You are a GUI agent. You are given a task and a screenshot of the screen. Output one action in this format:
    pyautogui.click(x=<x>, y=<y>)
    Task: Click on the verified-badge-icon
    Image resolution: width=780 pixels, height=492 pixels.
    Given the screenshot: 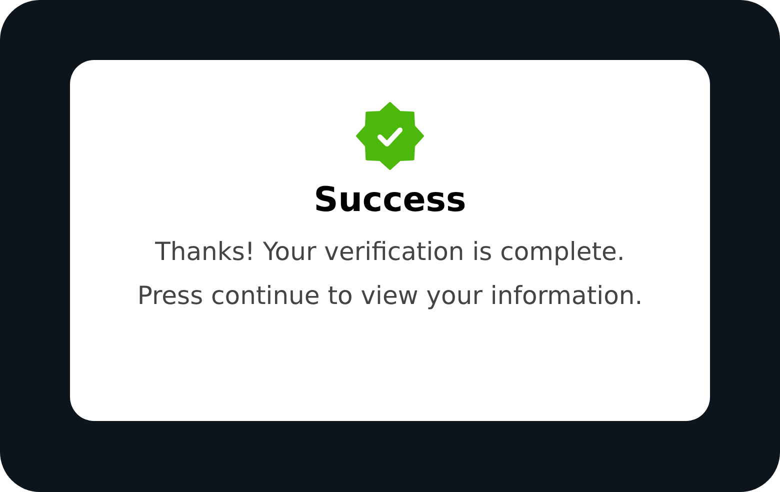 What is the action you would take?
    pyautogui.click(x=390, y=136)
    